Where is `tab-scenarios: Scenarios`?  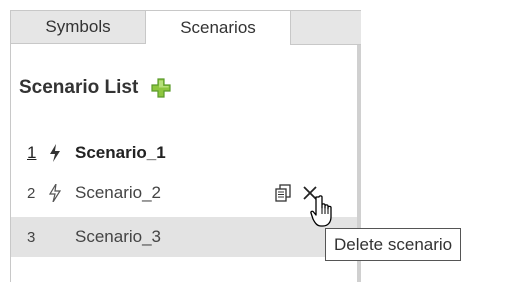
tab-scenarios: Scenarios is located at coordinates (218, 28).